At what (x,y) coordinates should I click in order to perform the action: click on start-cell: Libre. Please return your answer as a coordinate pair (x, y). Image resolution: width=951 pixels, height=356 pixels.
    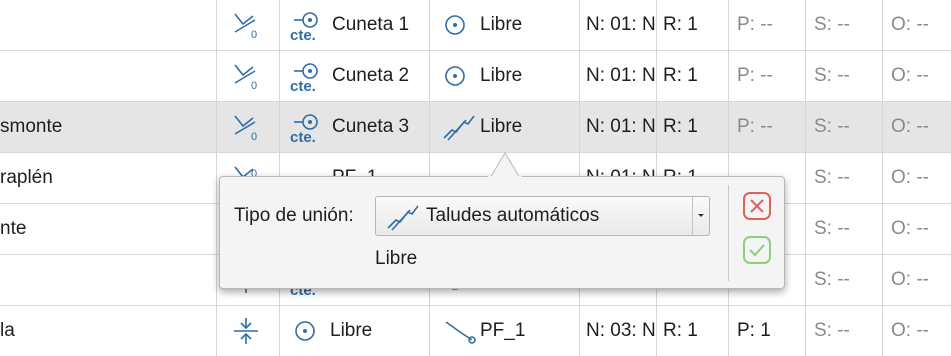
    Looking at the image, I should click on (355, 331).